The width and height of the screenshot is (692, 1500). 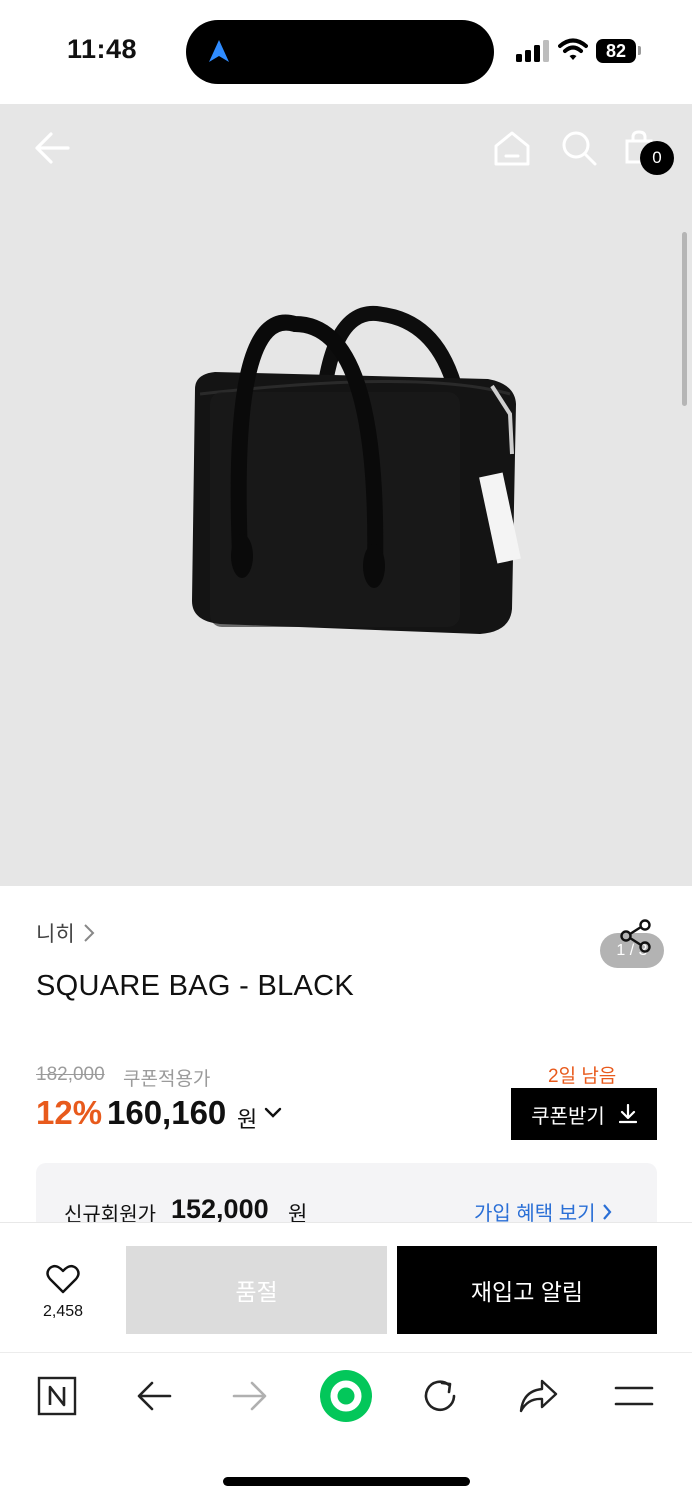 What do you see at coordinates (57, 1396) in the screenshot?
I see `naver-n-icon` at bounding box center [57, 1396].